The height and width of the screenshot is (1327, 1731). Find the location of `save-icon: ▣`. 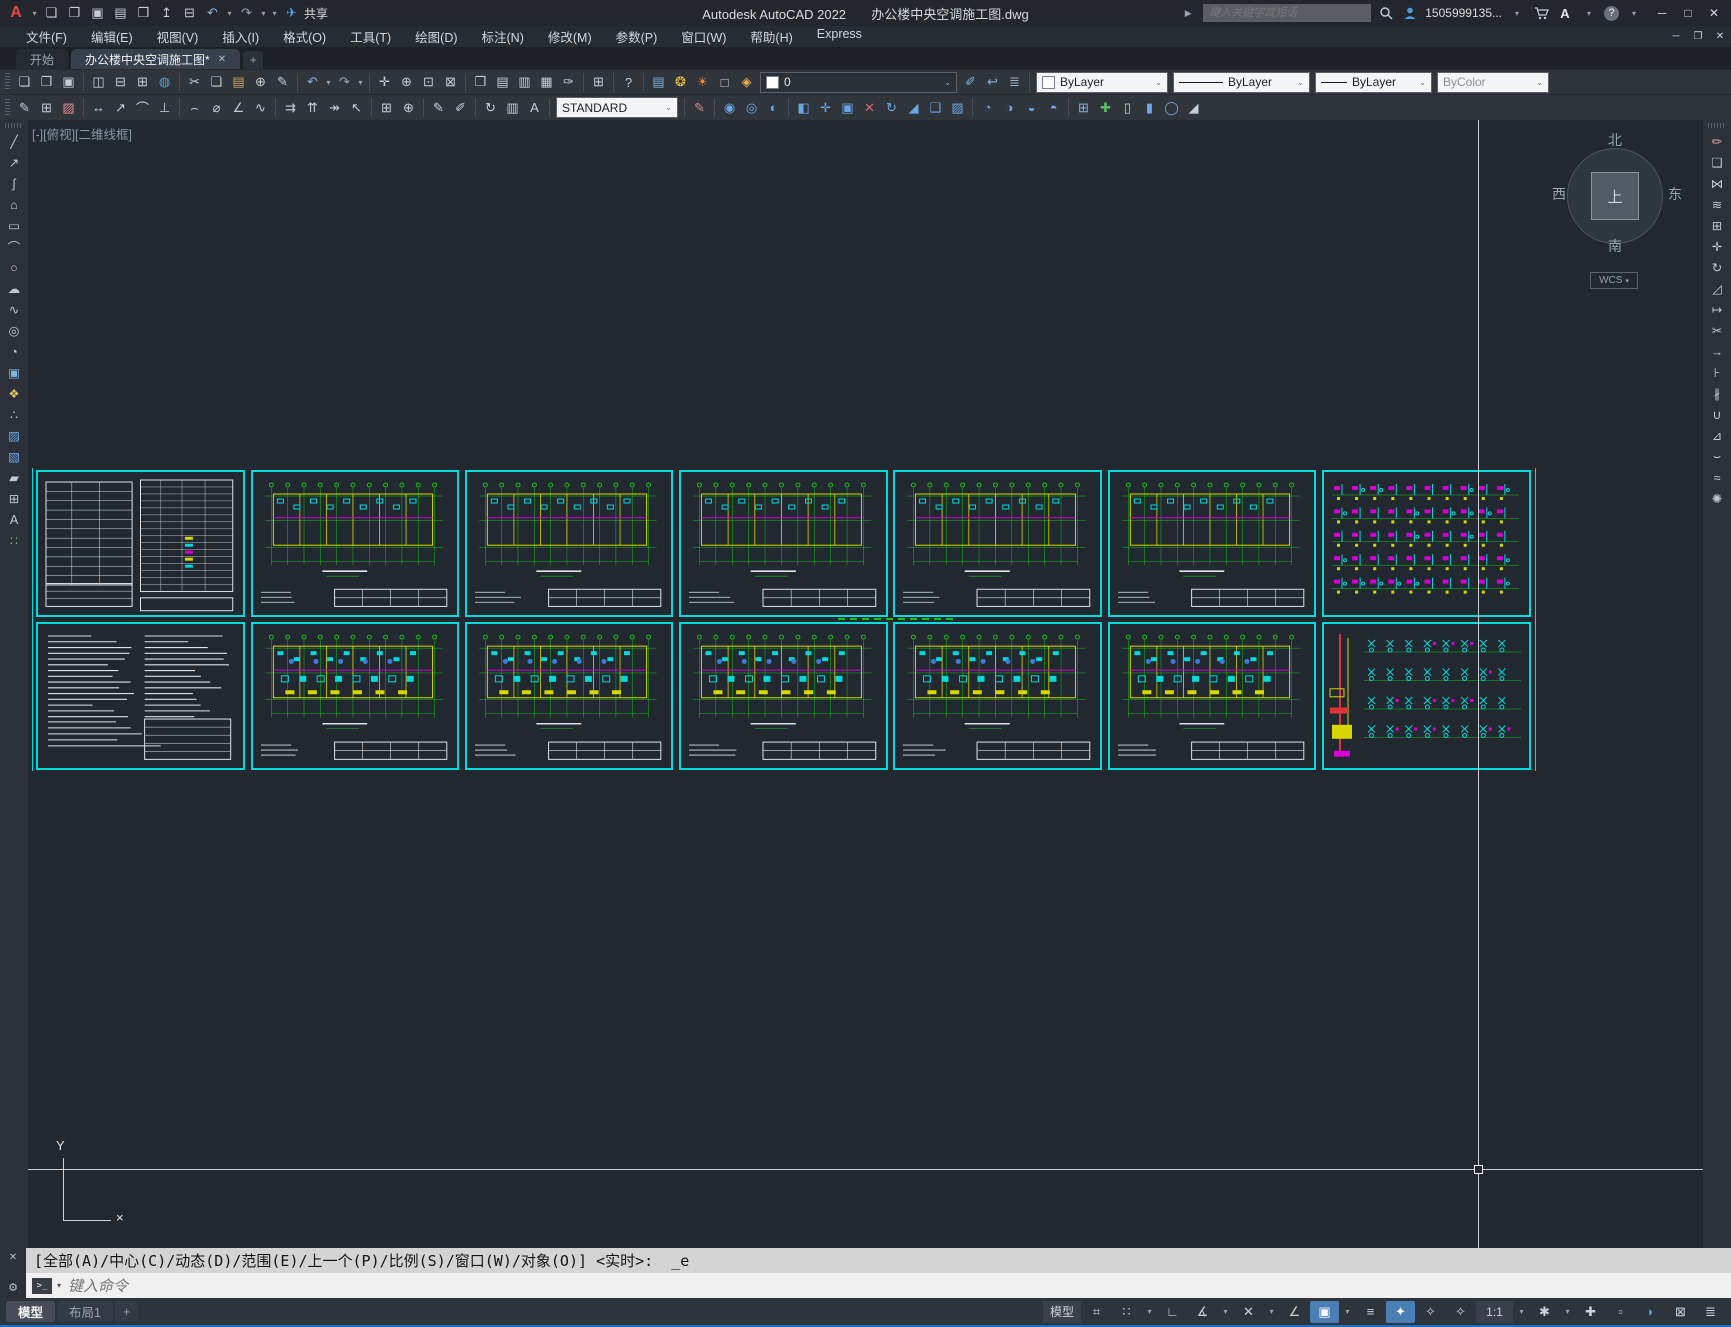

save-icon: ▣ is located at coordinates (68, 82).